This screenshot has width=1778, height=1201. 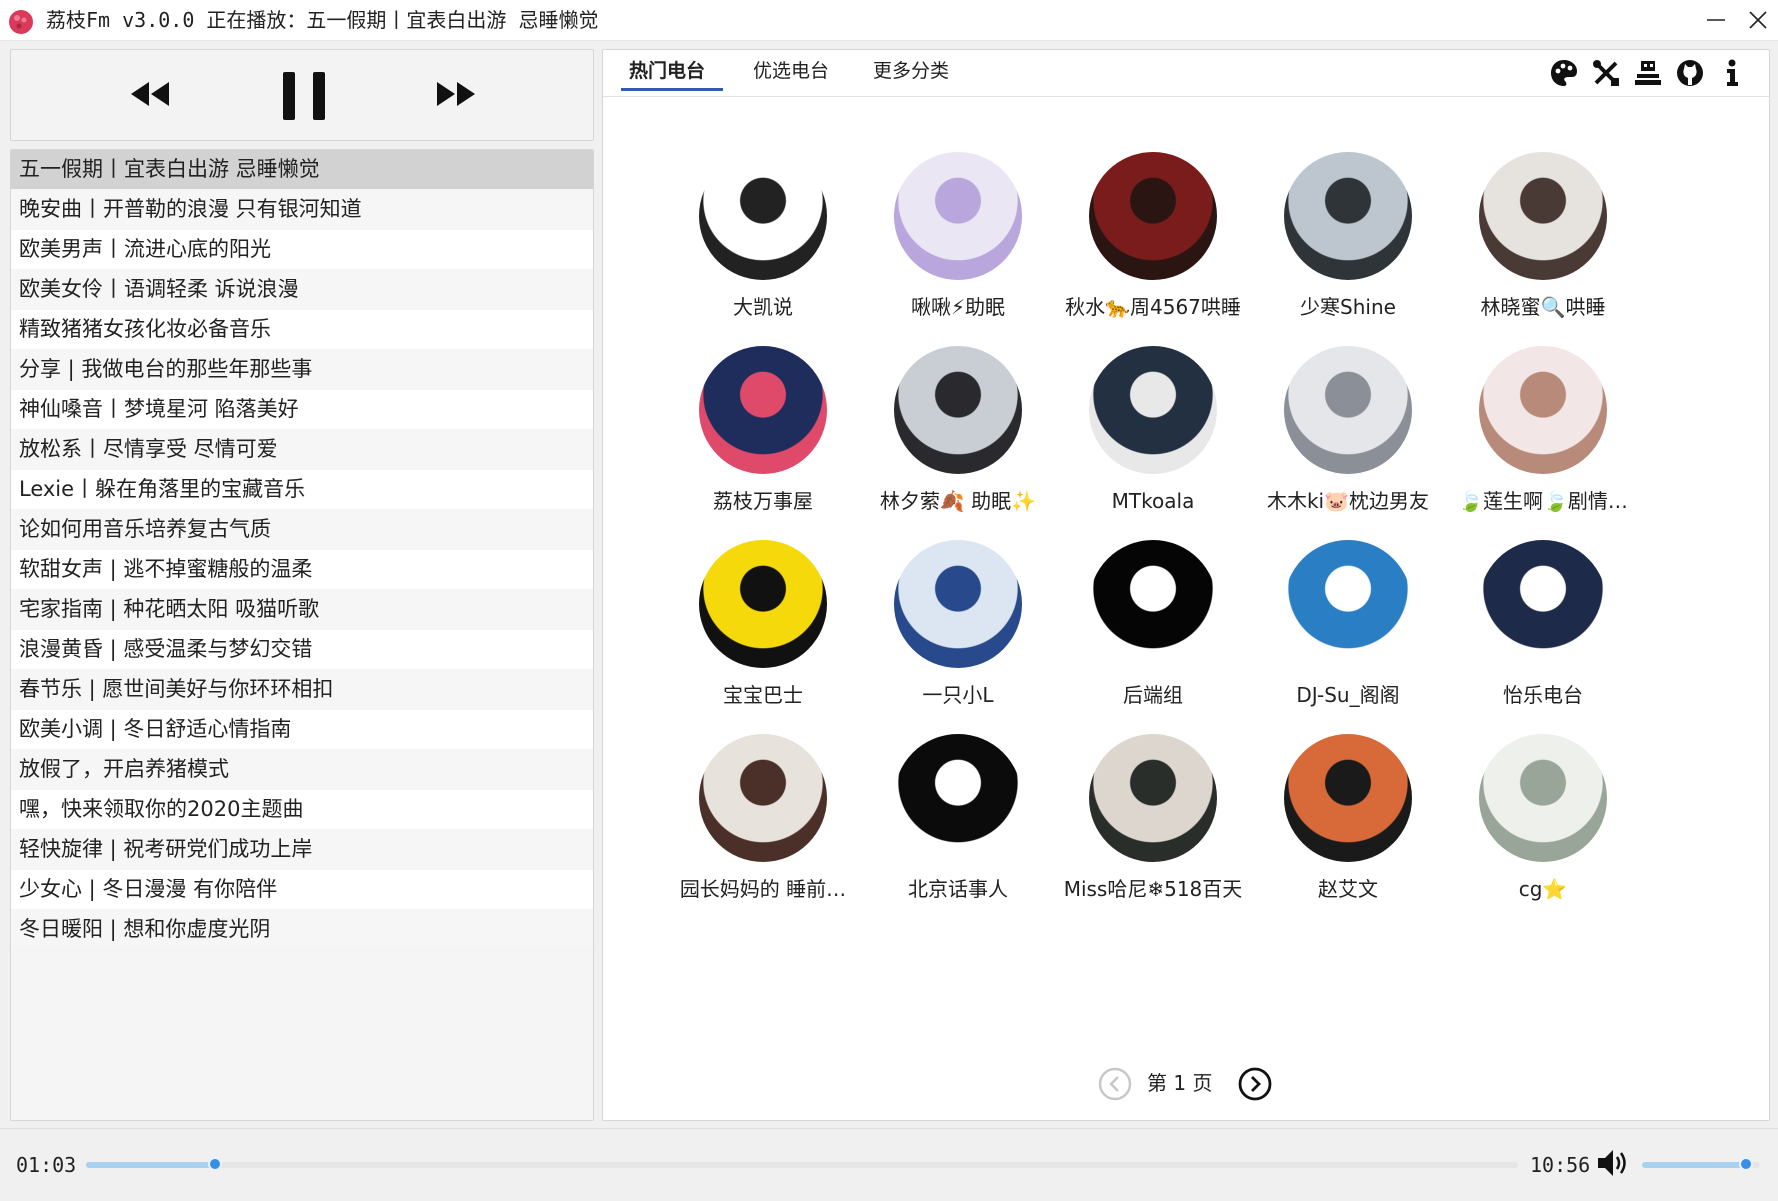 I want to click on volume-fill, so click(x=1694, y=1165).